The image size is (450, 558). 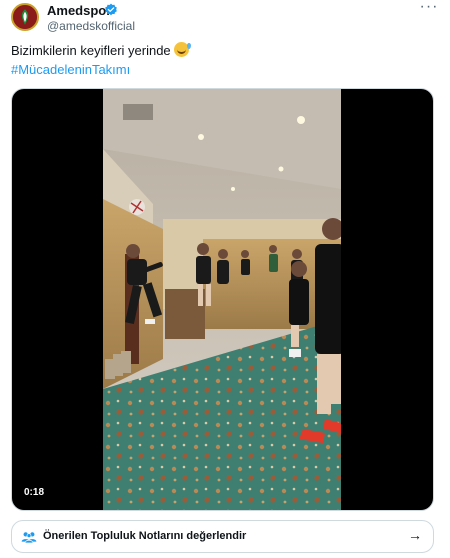 I want to click on video-timestamp: 0:18, so click(x=34, y=492).